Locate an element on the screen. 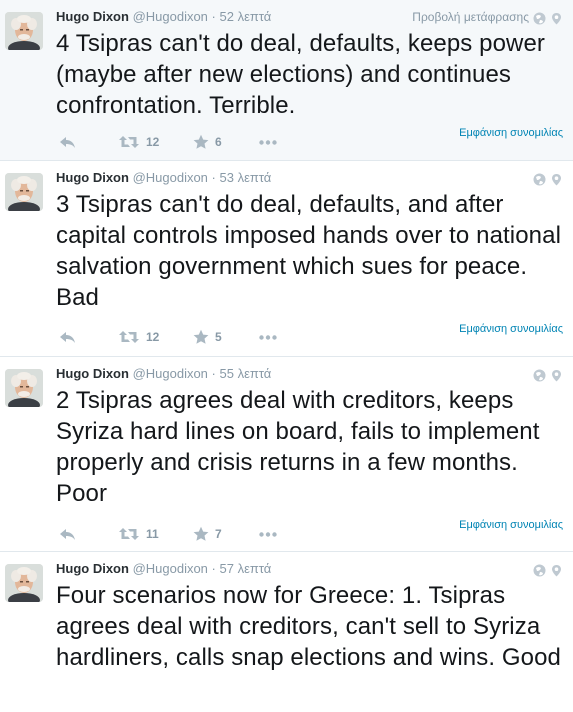 This screenshot has height=712, width=573. retweet-count: 11 is located at coordinates (152, 534).